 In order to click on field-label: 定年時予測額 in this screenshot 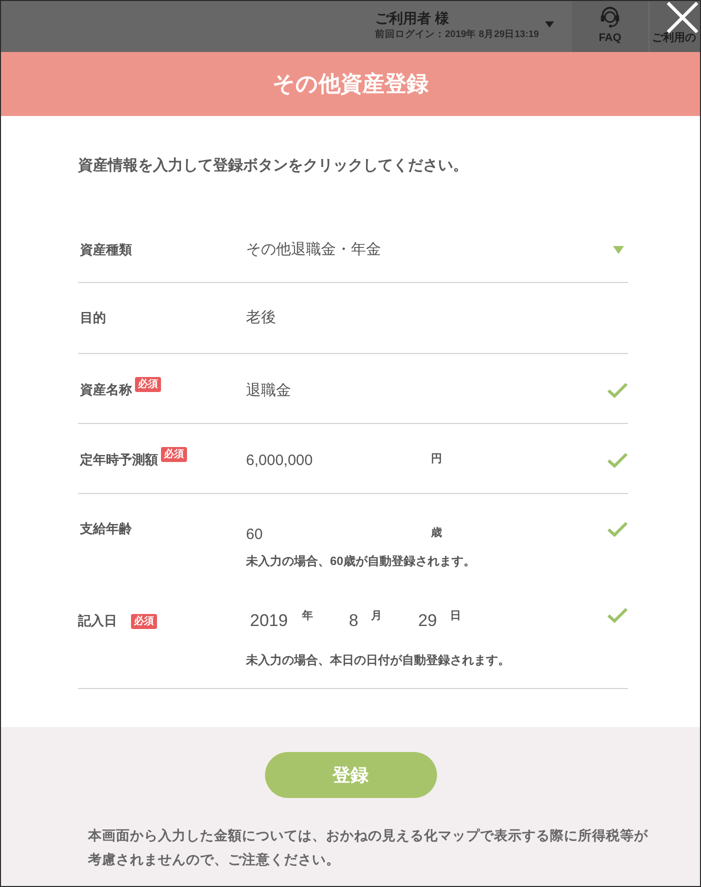, I will do `click(119, 460)`.